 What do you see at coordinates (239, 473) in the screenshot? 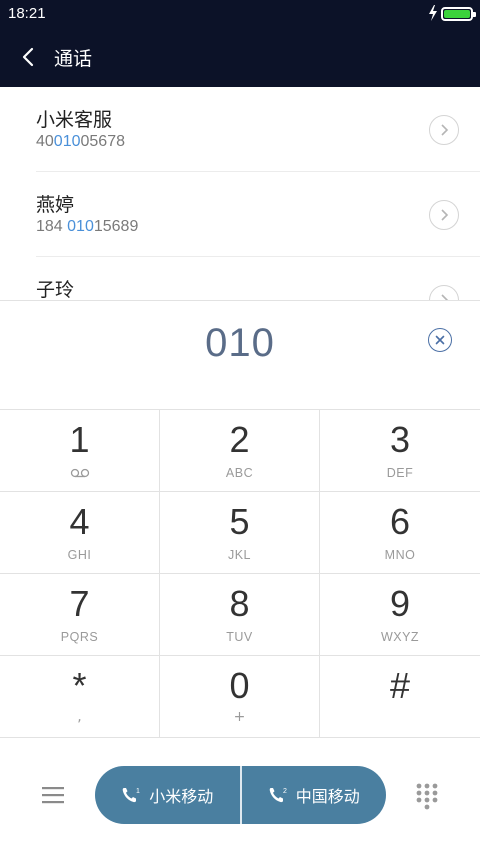
I see `key-letters: ABC` at bounding box center [239, 473].